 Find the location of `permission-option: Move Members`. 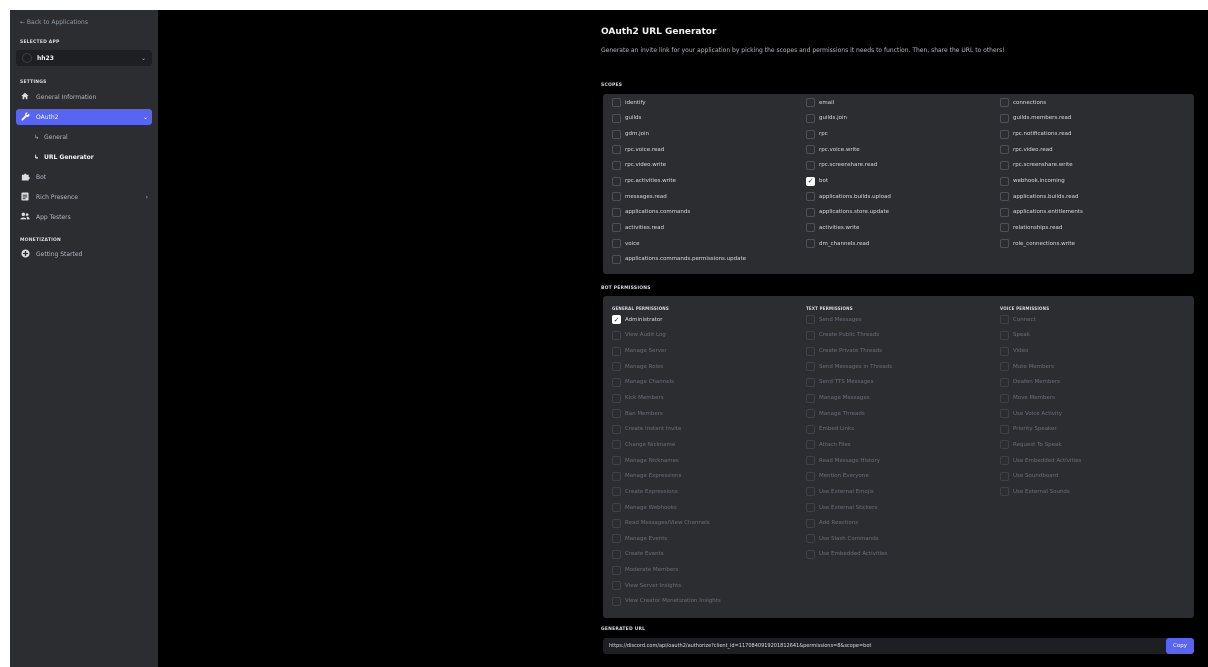

permission-option: Move Members is located at coordinates (1097, 398).